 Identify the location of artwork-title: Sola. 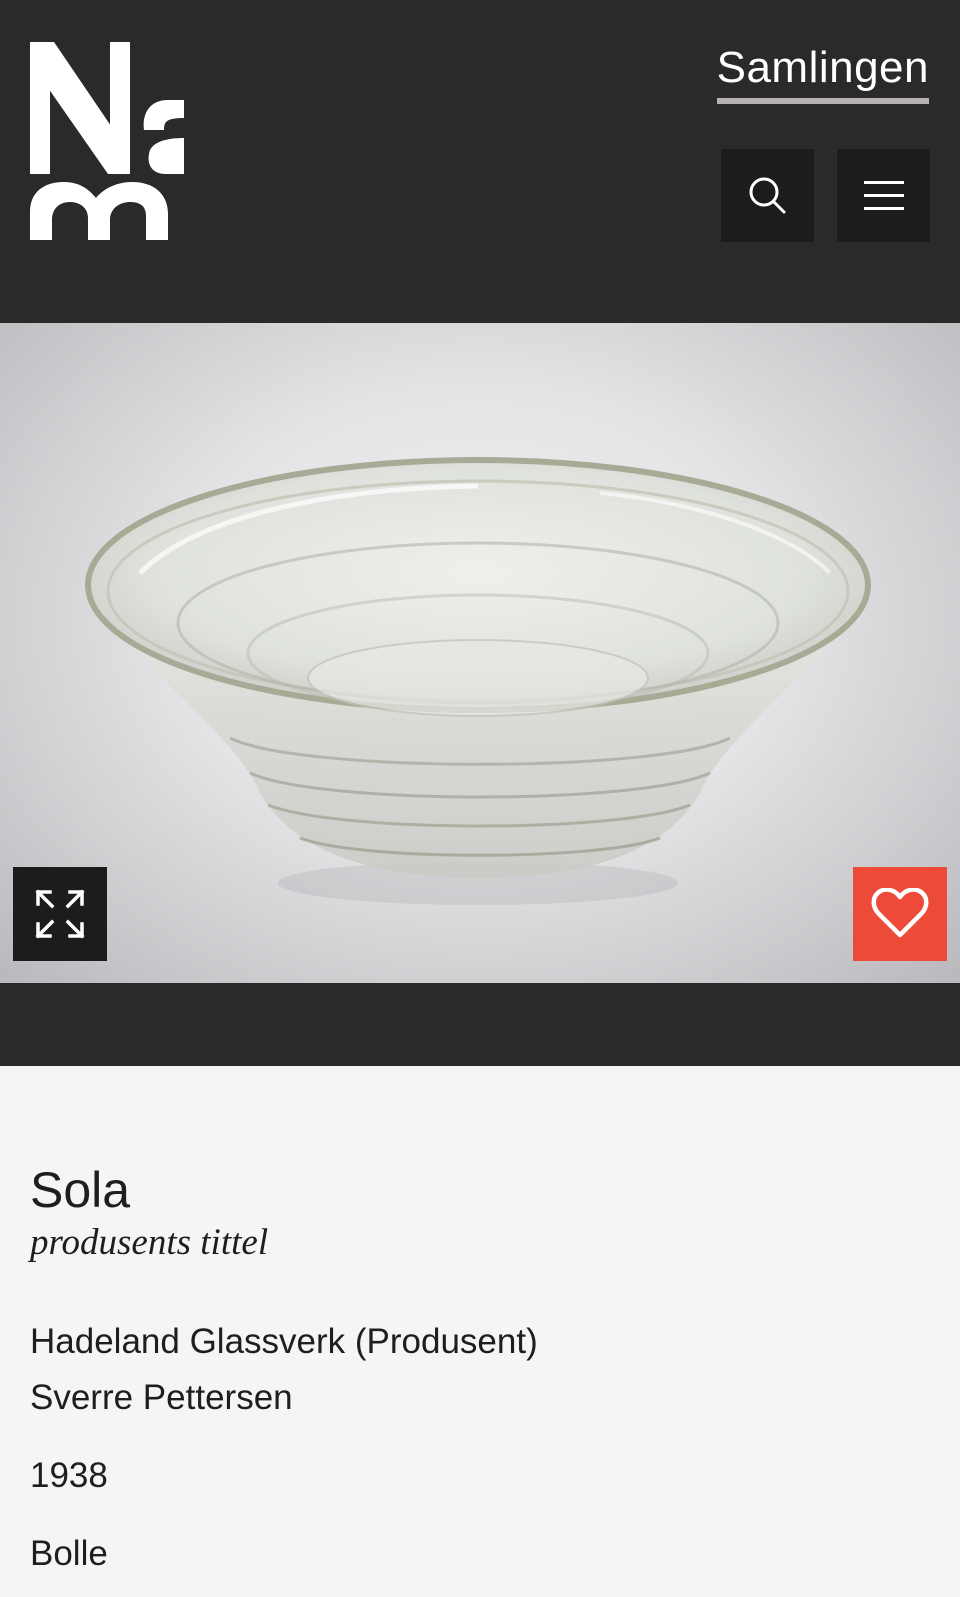
(80, 1190).